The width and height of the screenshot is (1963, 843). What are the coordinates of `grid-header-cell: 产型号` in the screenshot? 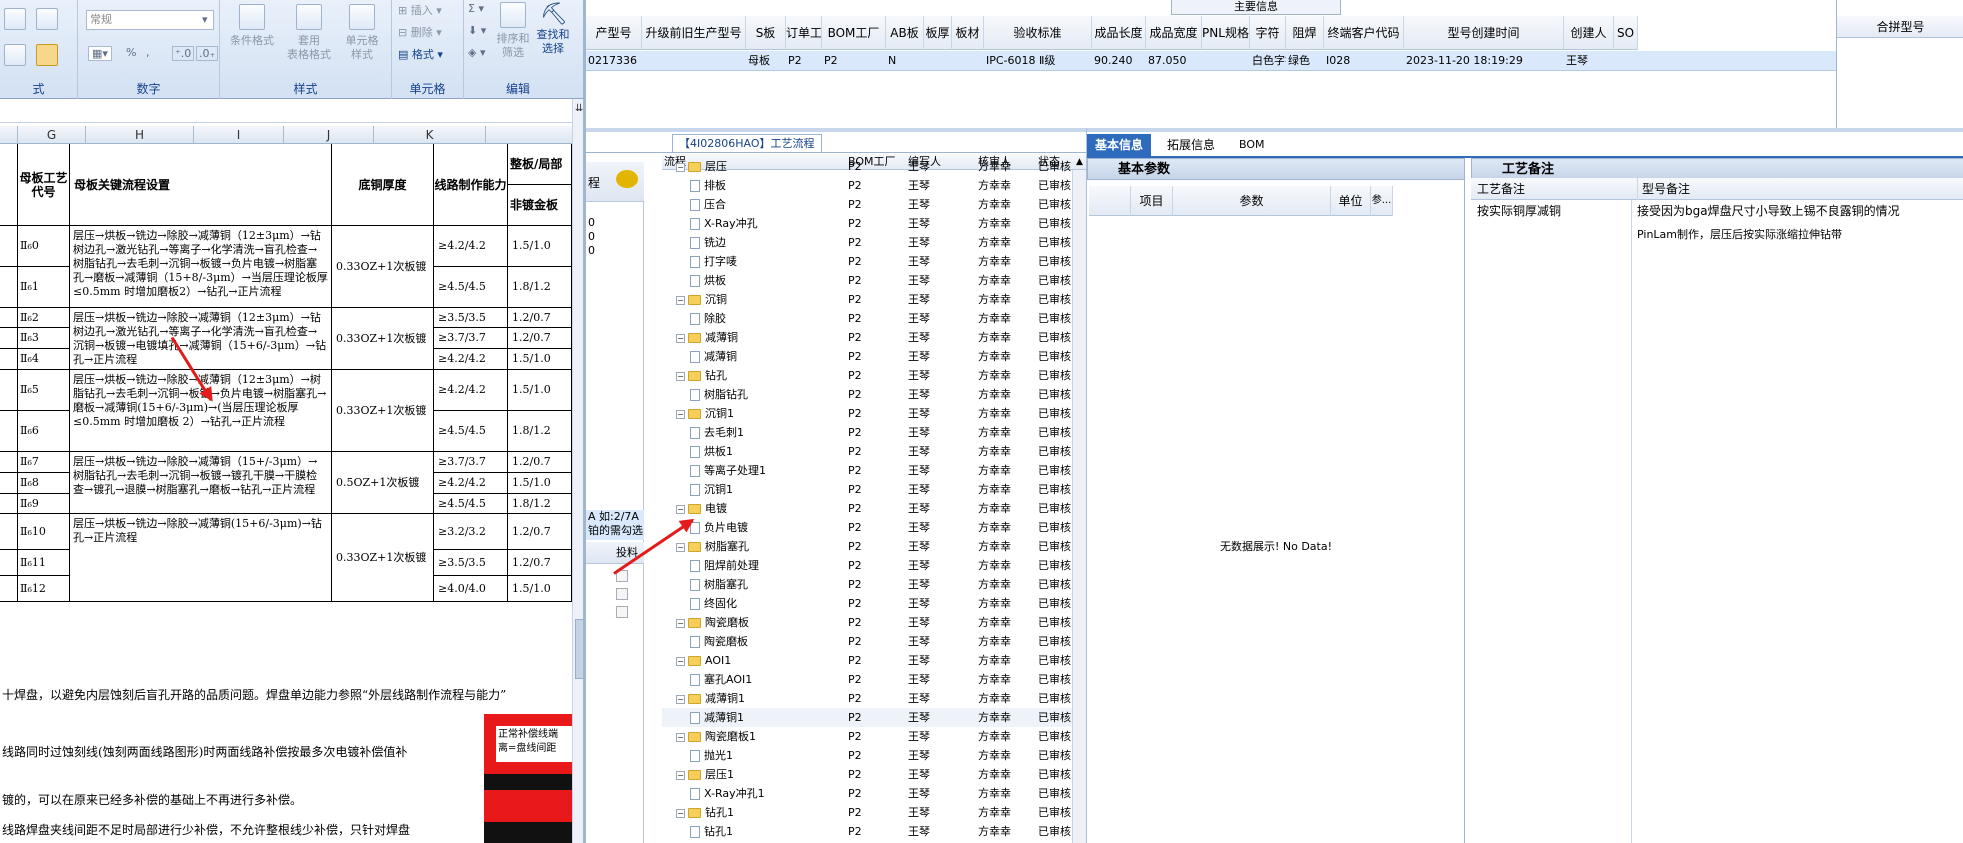 It's located at (614, 33).